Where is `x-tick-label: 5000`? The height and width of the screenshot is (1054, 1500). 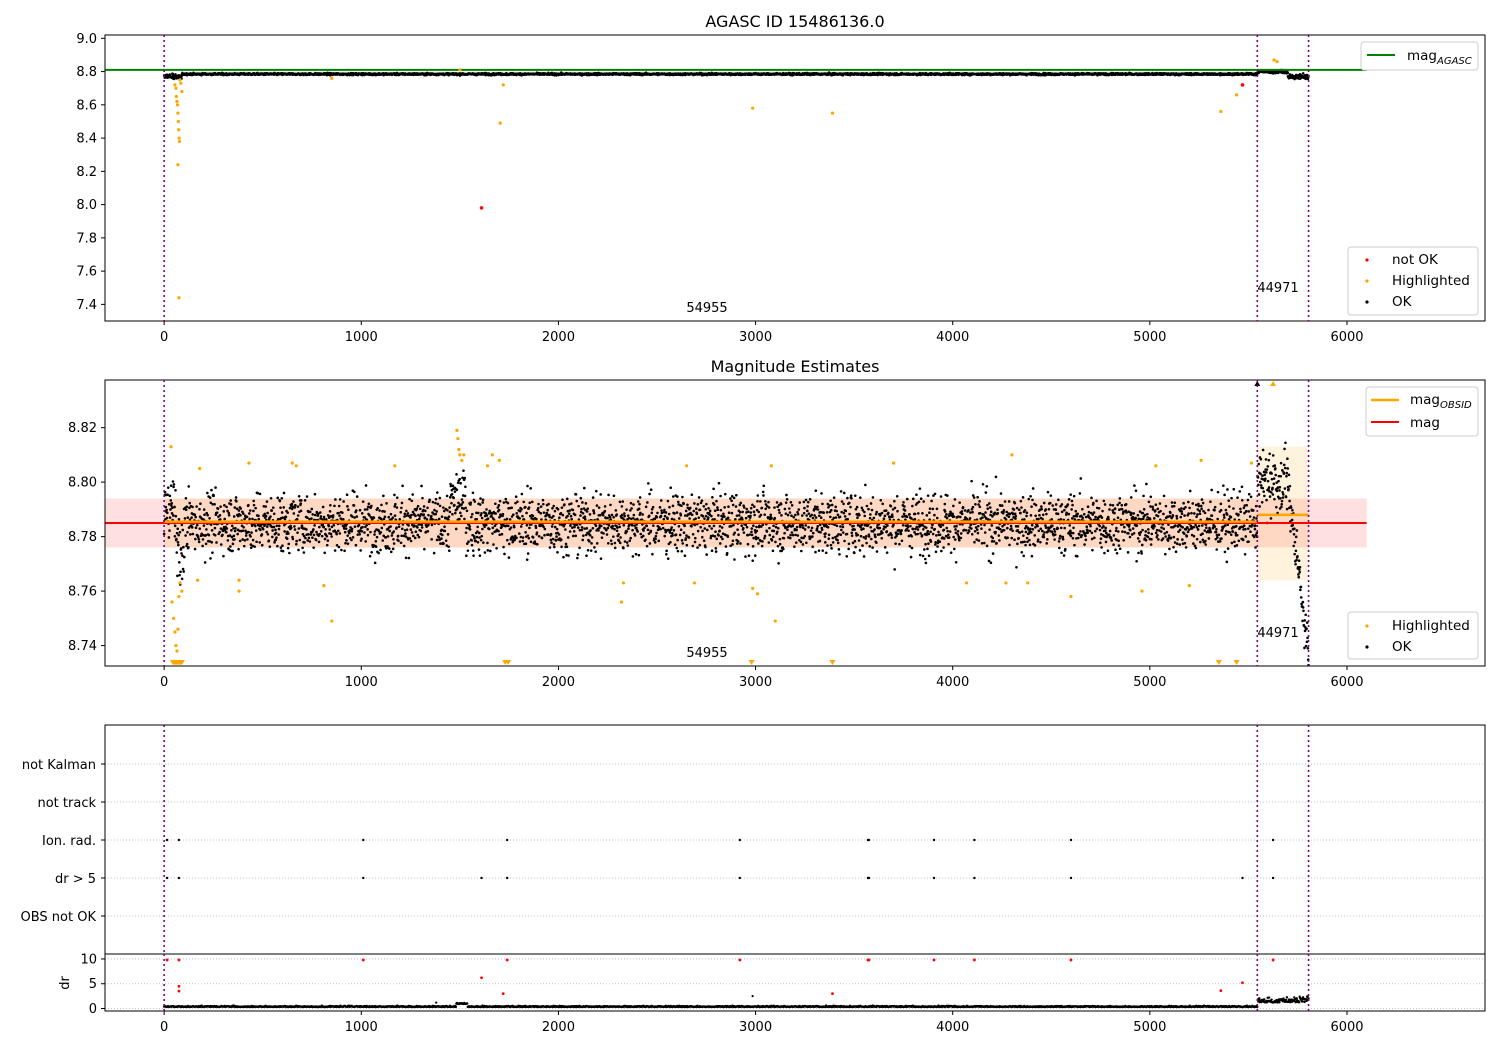
x-tick-label: 5000 is located at coordinates (1149, 337).